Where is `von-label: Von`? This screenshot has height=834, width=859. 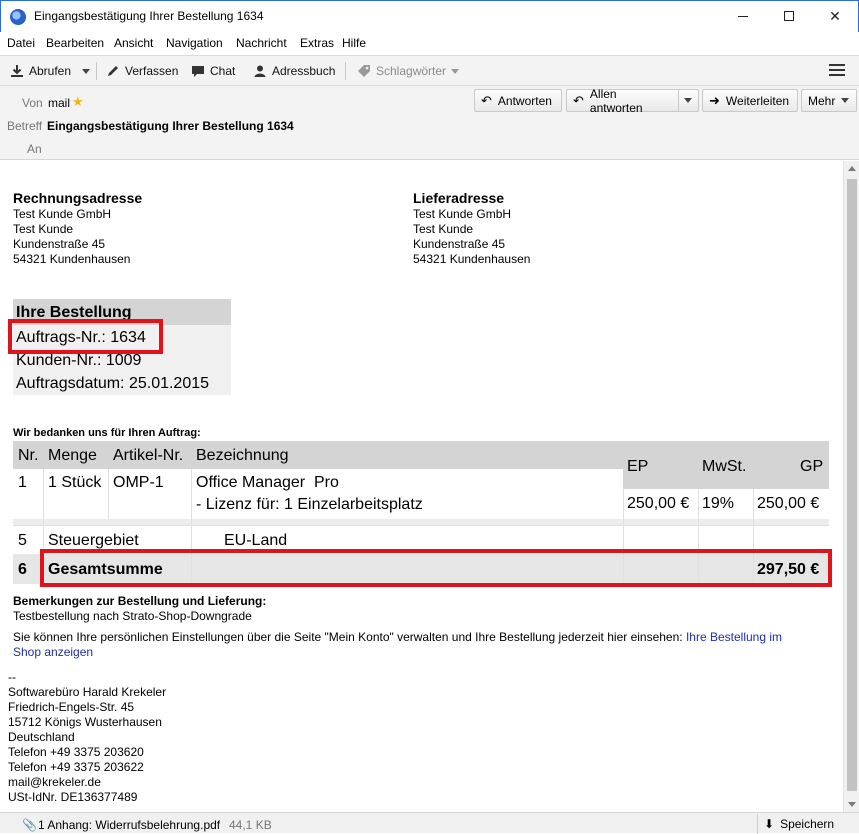 von-label: Von is located at coordinates (32, 103).